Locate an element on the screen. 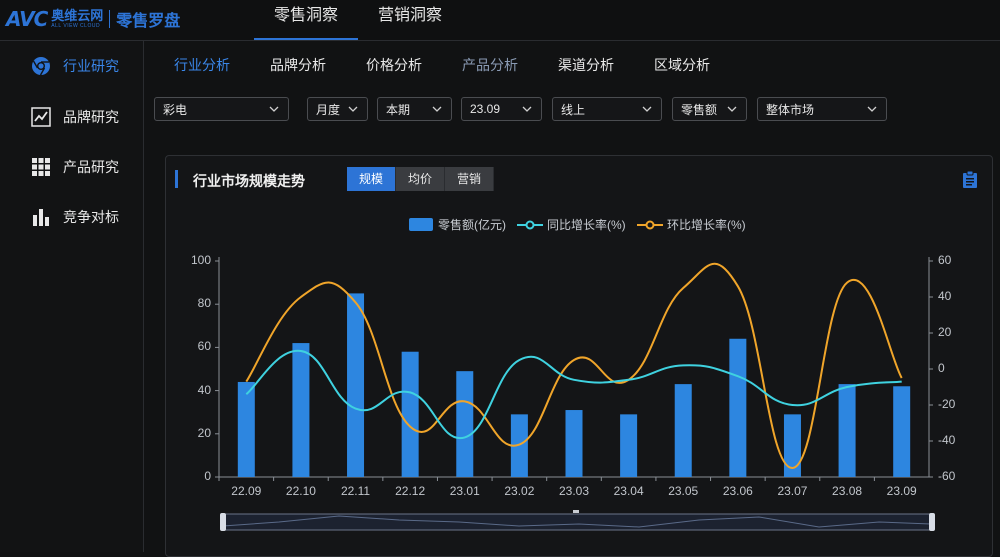  sidebar: 行业研究 品牌研究 产品研究 竞争对标 is located at coordinates (72, 296).